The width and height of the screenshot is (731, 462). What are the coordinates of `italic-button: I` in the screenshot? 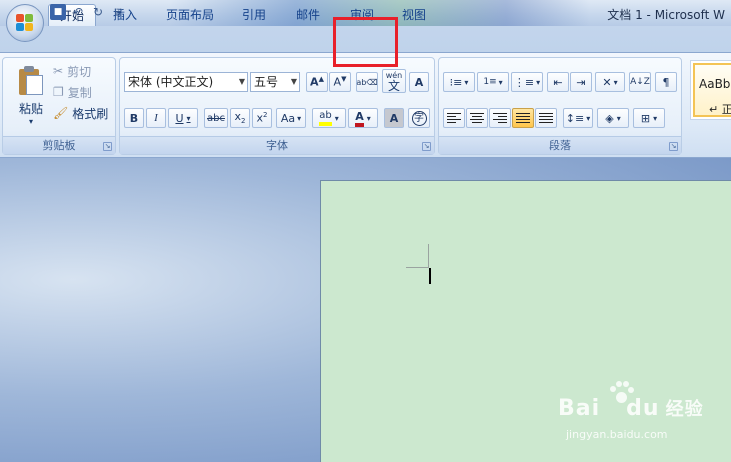 It's located at (156, 118).